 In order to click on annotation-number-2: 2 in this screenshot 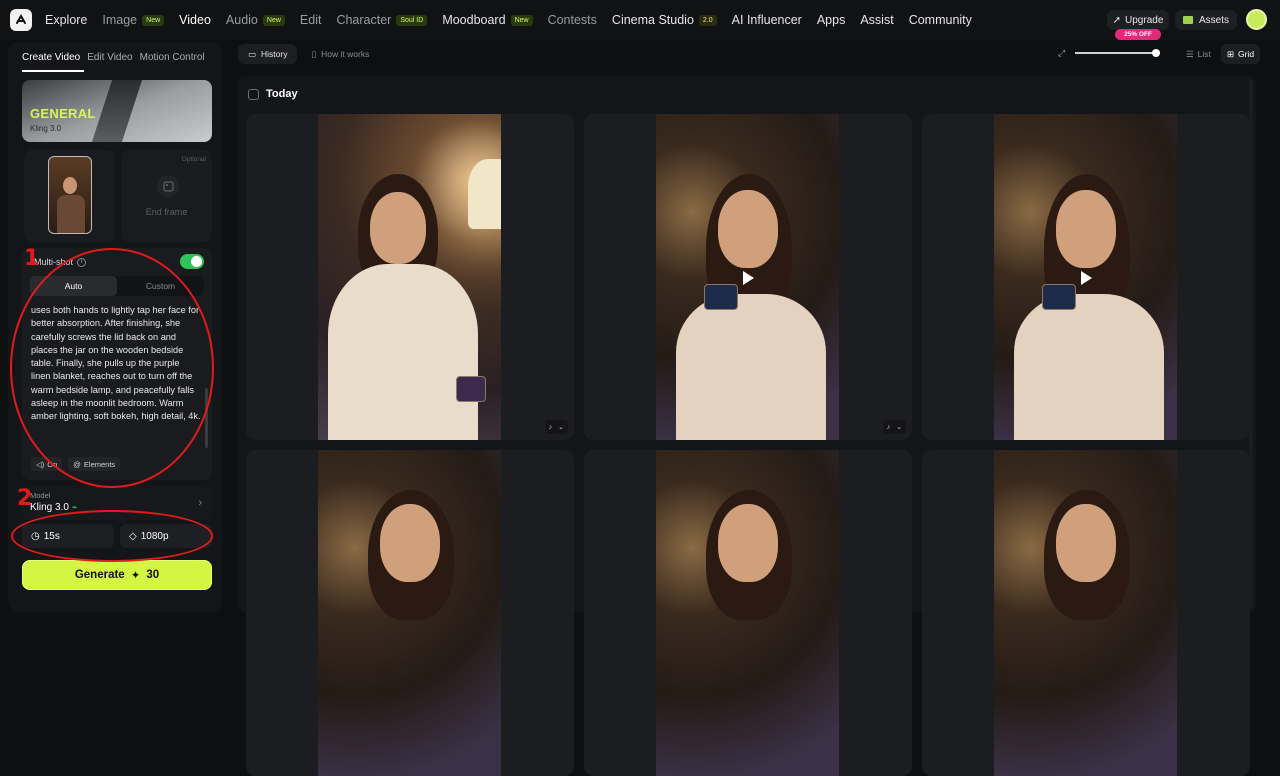, I will do `click(25, 498)`.